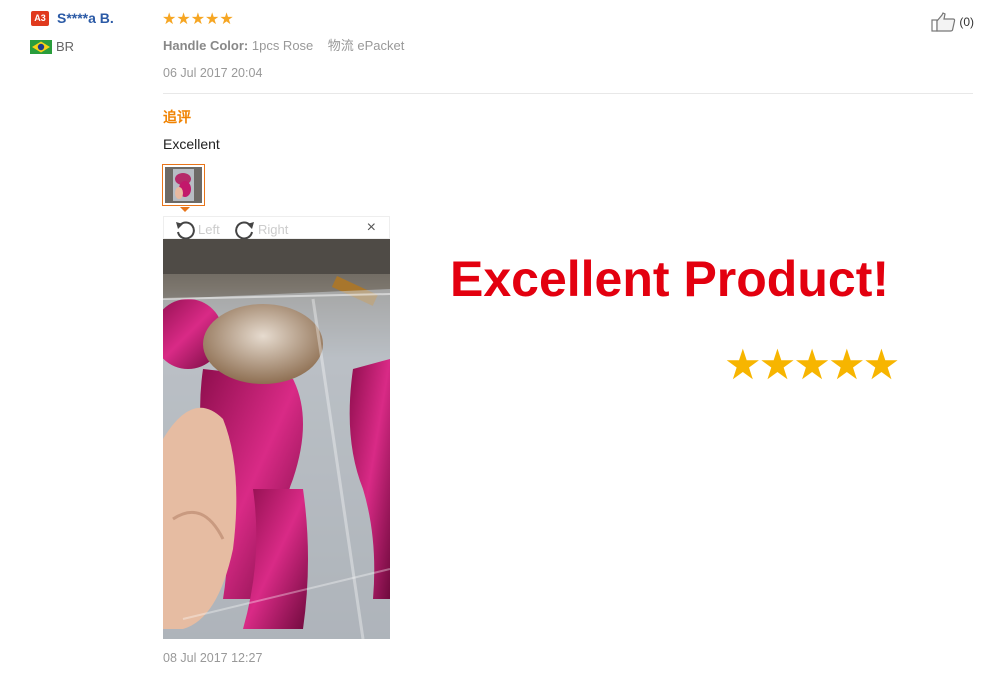  I want to click on buyer-level-badge: A3, so click(40, 18).